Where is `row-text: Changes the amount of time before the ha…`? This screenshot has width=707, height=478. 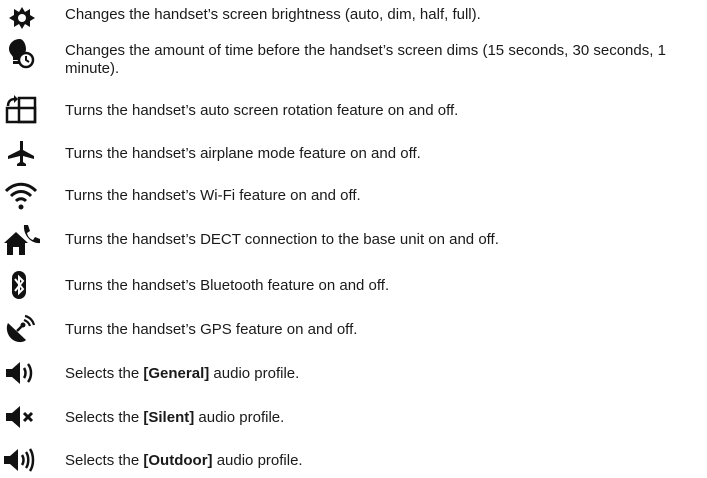 row-text: Changes the amount of time before the ha… is located at coordinates (365, 59).